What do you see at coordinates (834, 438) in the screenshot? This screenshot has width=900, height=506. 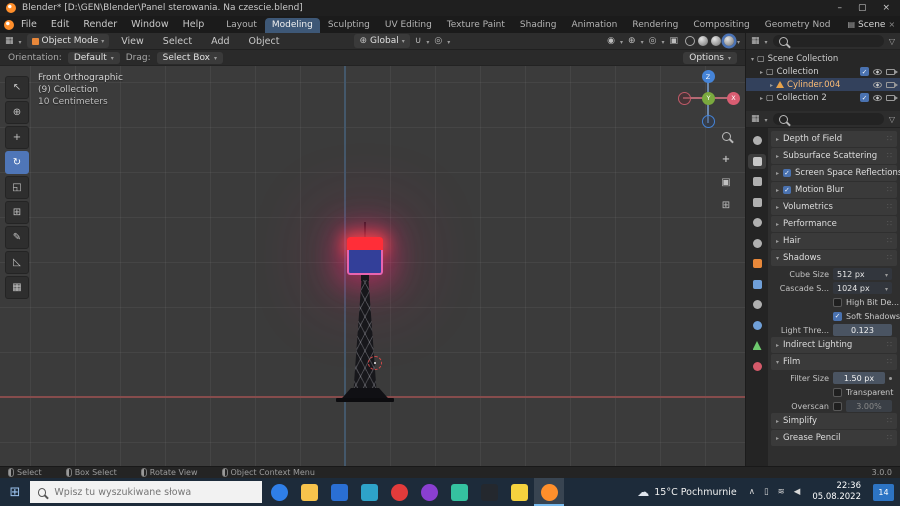 I see `panel-header-grease-pencil: Grease Pencil` at bounding box center [834, 438].